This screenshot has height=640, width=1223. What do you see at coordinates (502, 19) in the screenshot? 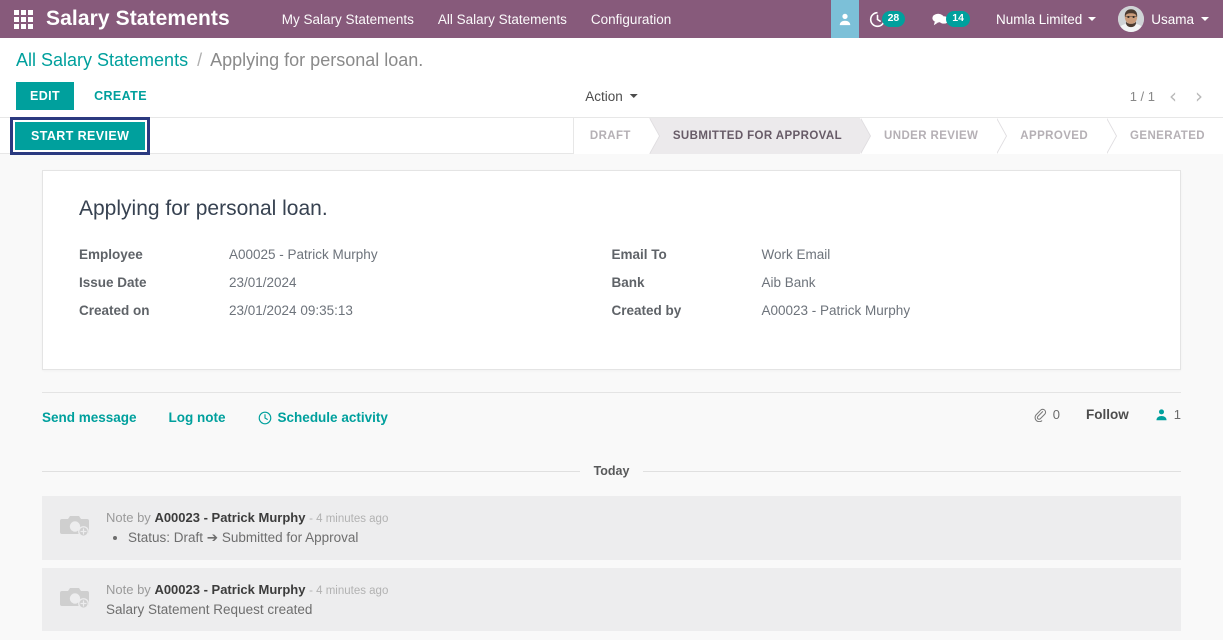
I see `menu-item-all-salary-statements: All Salary Statements` at bounding box center [502, 19].